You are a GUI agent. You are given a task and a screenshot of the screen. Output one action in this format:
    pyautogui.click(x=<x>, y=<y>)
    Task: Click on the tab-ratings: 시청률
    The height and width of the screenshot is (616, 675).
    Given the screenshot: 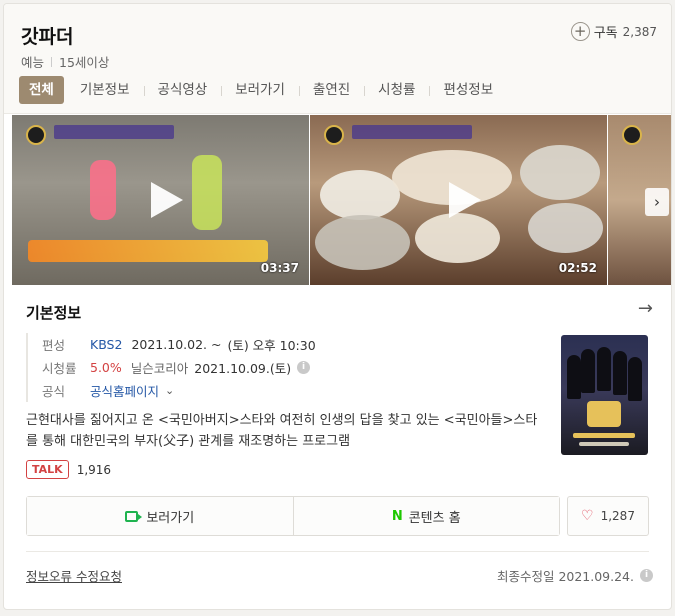 What is the action you would take?
    pyautogui.click(x=396, y=90)
    